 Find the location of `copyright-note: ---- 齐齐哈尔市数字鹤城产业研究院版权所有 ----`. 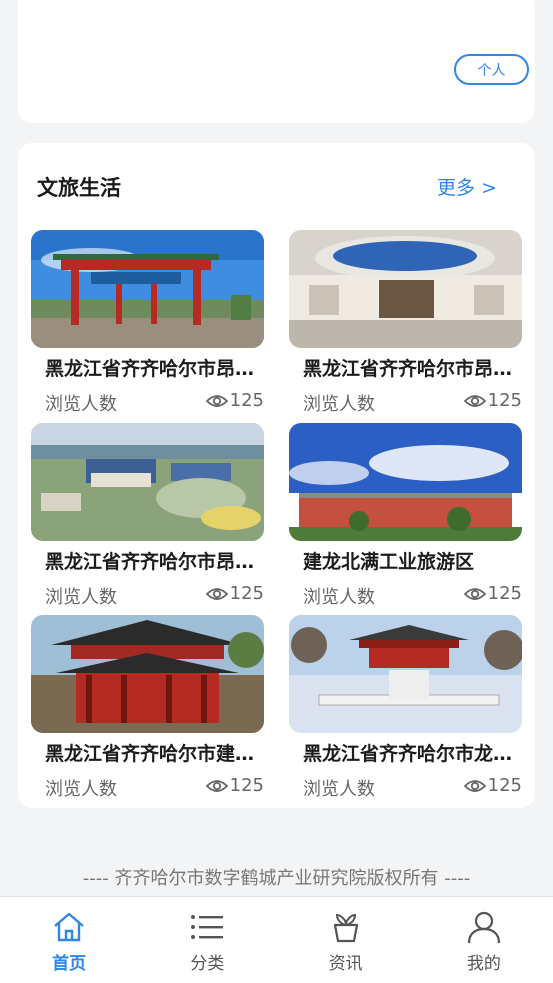

copyright-note: ---- 齐齐哈尔市数字鹤城产业研究院版权所有 ---- is located at coordinates (276, 878).